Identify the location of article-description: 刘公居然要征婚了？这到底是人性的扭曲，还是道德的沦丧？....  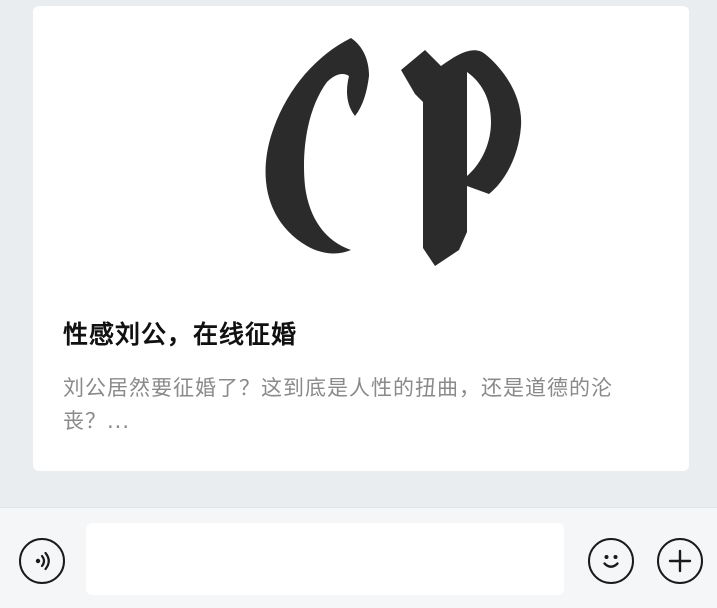
(338, 404).